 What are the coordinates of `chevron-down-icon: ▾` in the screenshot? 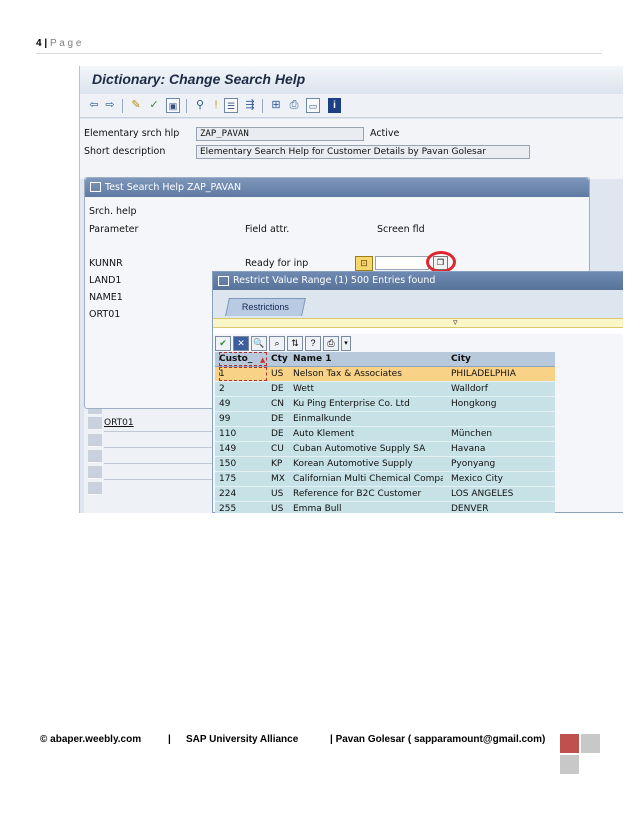 It's located at (346, 343).